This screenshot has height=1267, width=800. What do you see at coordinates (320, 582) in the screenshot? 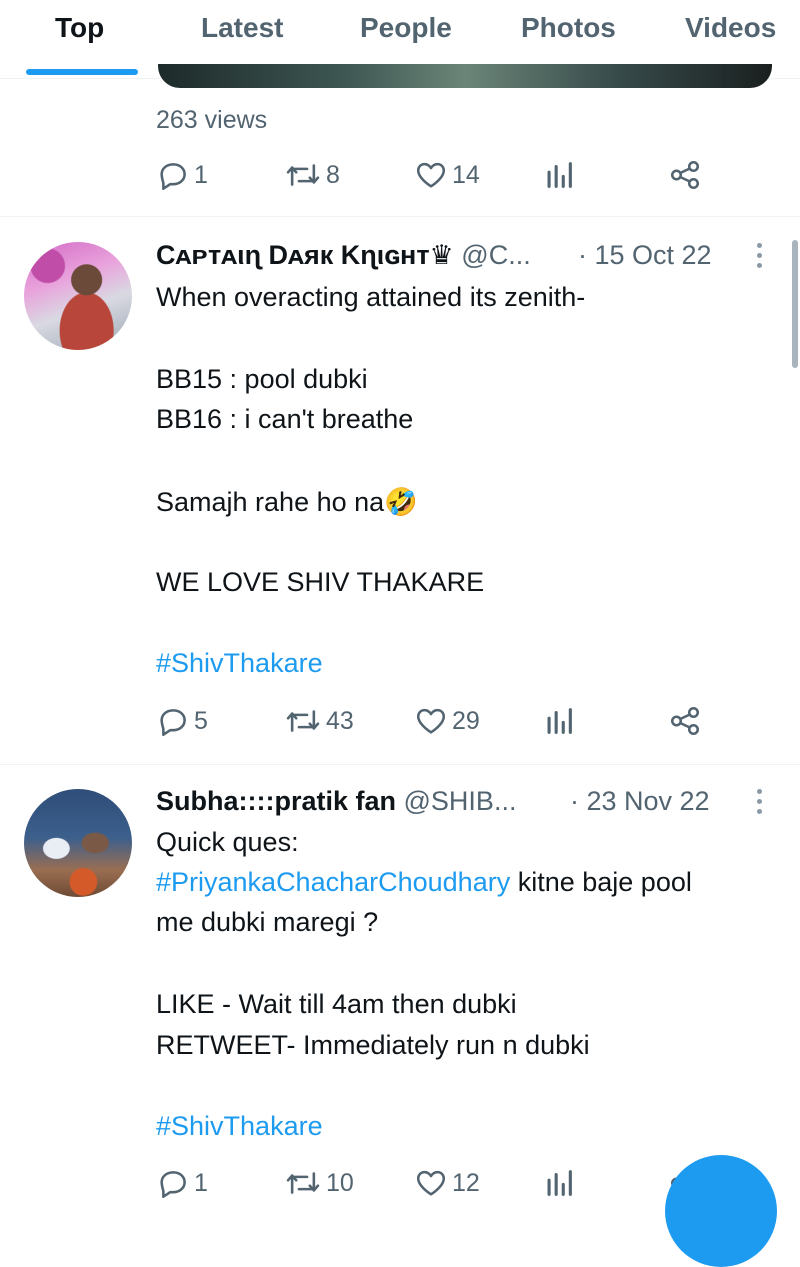
I see `tweet-text-line: WE LOVE SHIV THAKARE` at bounding box center [320, 582].